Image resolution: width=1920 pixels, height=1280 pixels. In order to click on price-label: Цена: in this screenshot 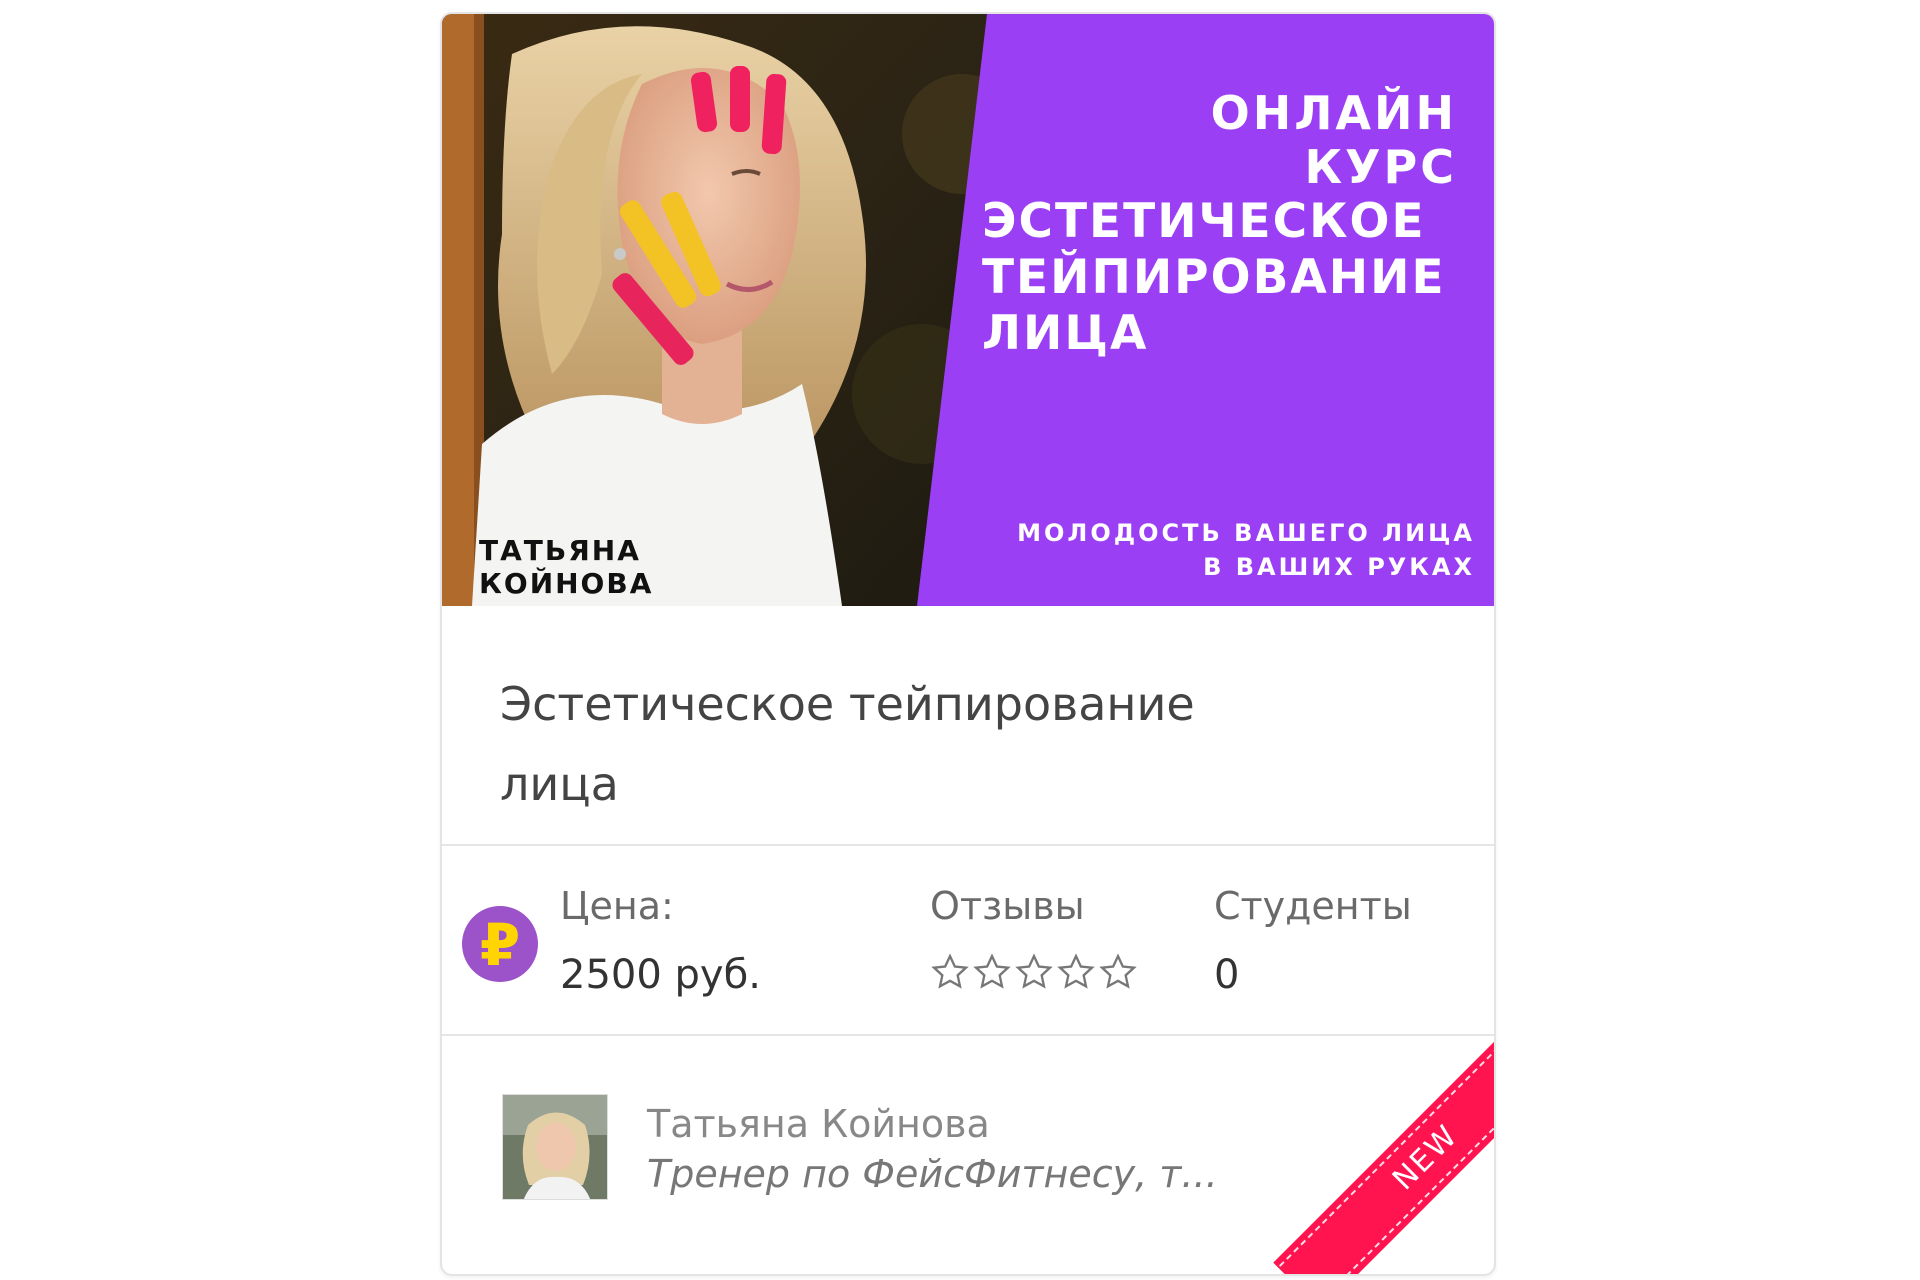, I will do `click(617, 906)`.